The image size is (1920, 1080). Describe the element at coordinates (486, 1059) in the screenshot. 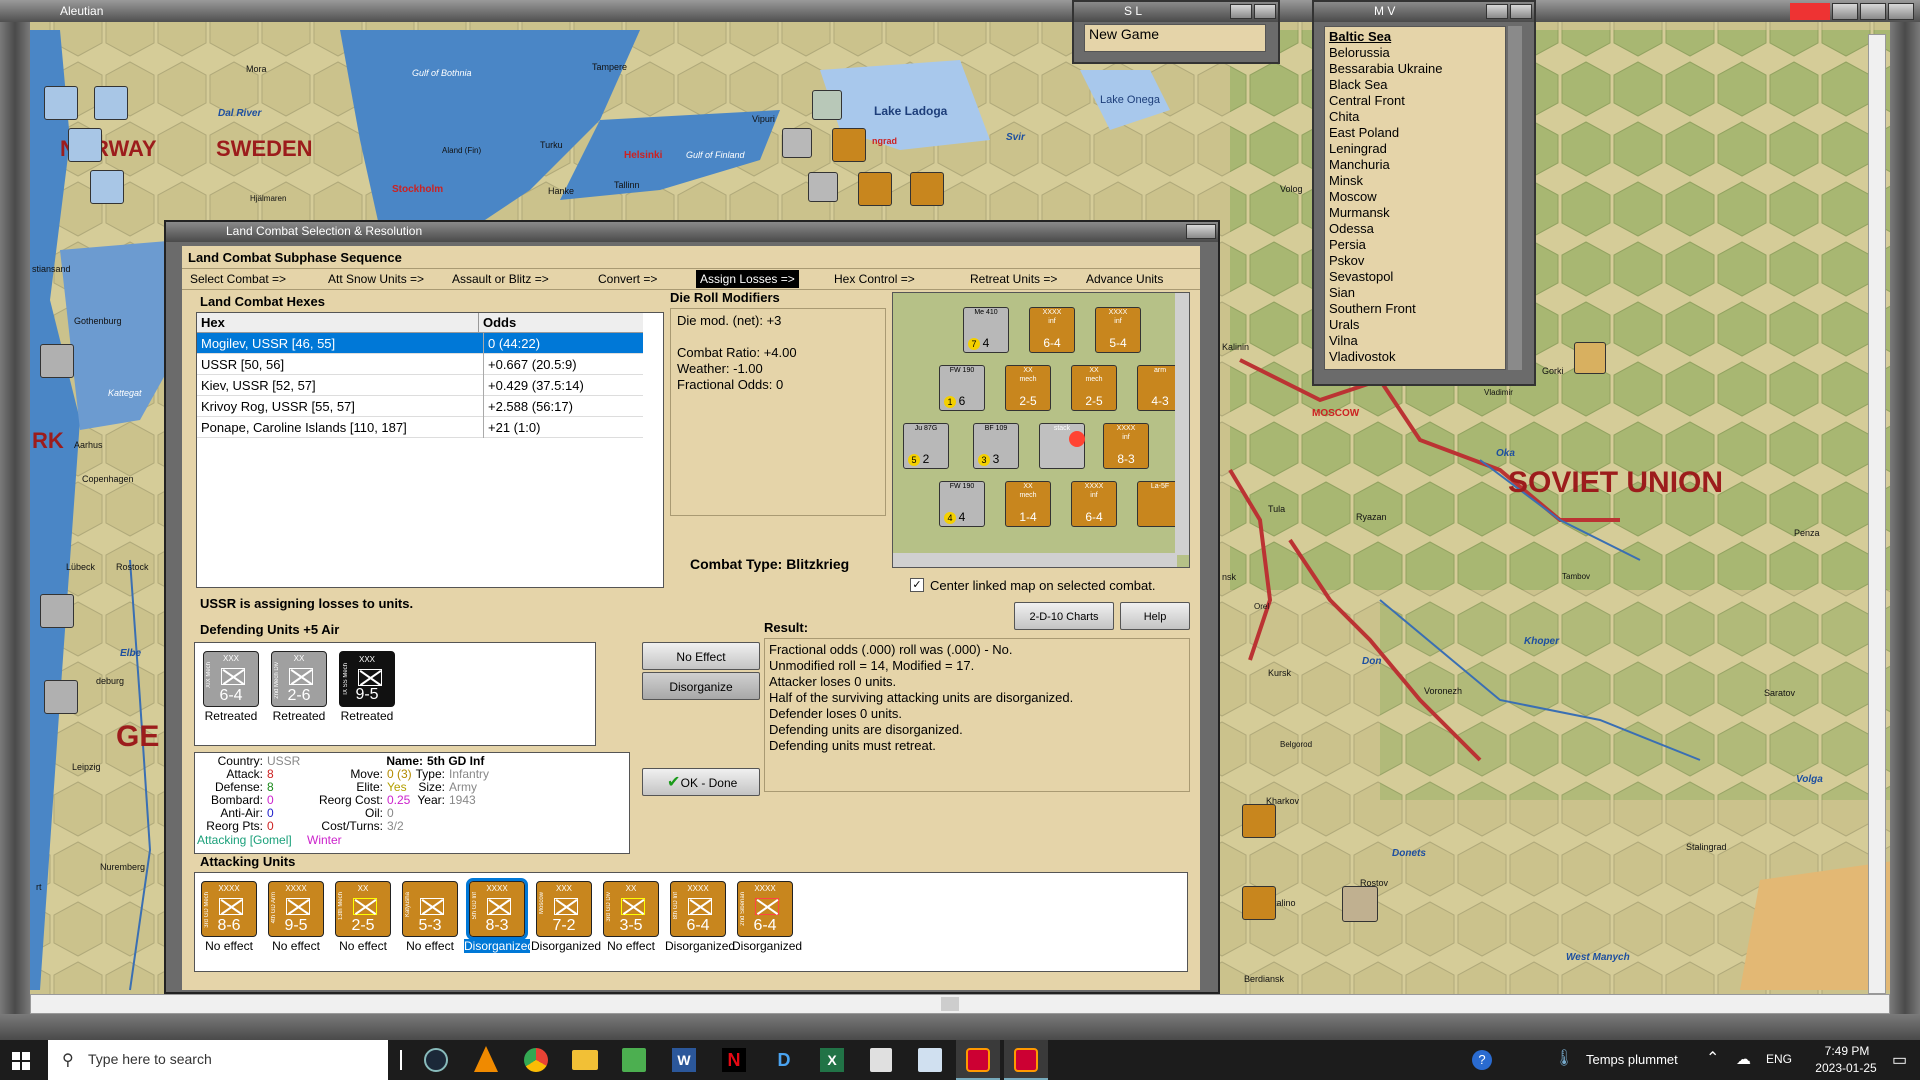

I see `vlc-icon` at that location.